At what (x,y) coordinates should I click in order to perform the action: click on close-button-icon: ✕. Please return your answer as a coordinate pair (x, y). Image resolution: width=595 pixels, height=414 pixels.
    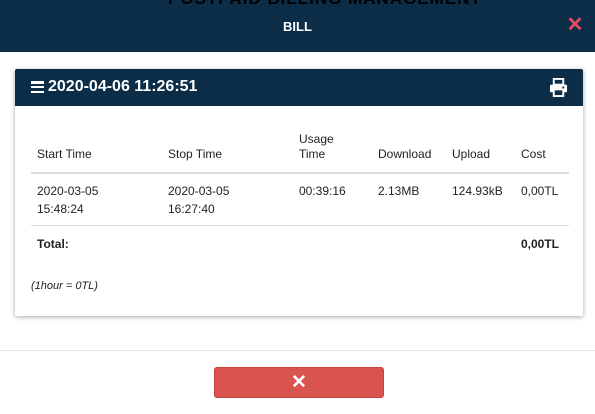
    Looking at the image, I should click on (299, 382).